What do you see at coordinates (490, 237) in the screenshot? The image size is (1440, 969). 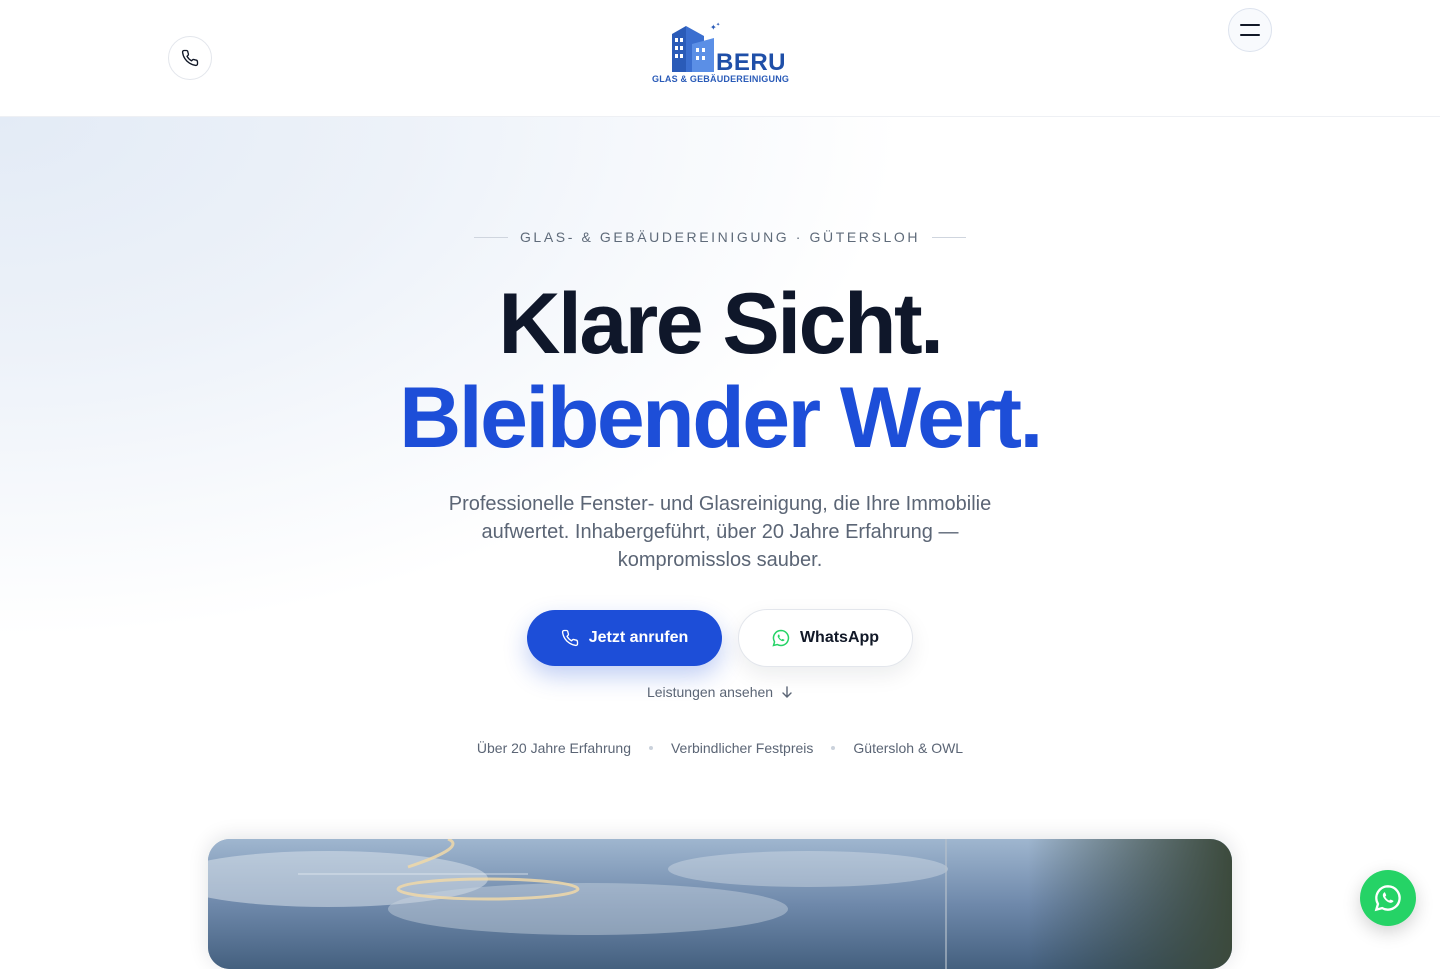 I see `eyebrow-divider-left` at bounding box center [490, 237].